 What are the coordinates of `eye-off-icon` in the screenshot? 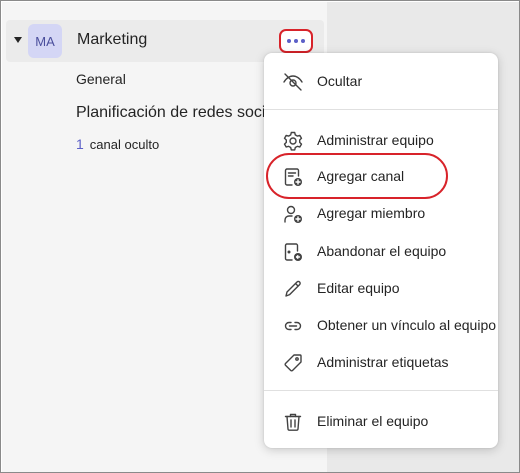 It's located at (293, 82).